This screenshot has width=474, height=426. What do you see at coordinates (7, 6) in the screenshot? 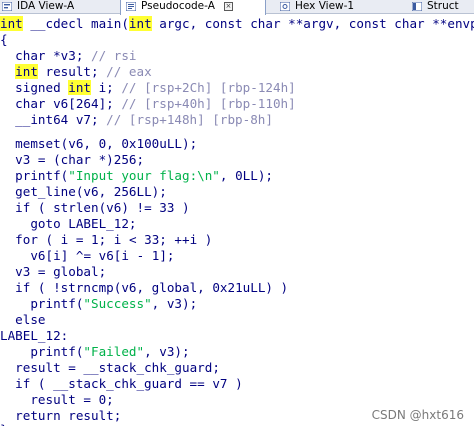
I see `graph-icon` at bounding box center [7, 6].